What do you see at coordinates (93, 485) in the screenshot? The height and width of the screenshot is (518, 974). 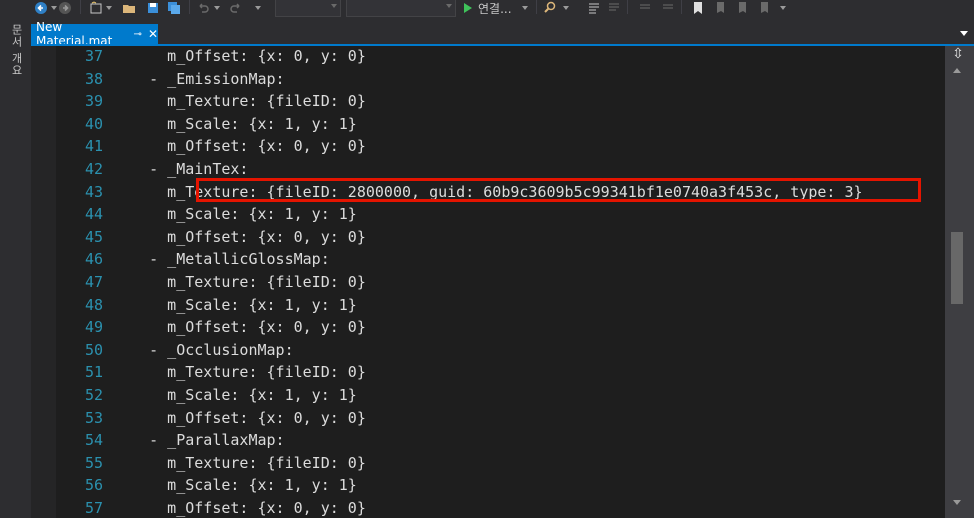 I see `line-number: 56` at bounding box center [93, 485].